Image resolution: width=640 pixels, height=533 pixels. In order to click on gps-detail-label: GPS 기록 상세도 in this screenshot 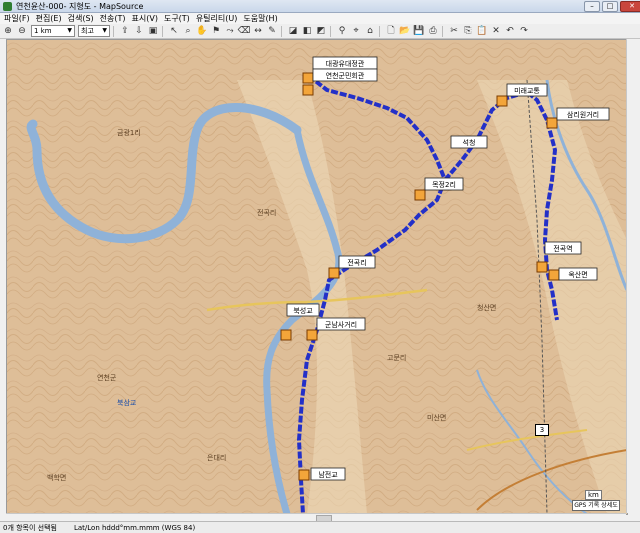, I will do `click(596, 505)`.